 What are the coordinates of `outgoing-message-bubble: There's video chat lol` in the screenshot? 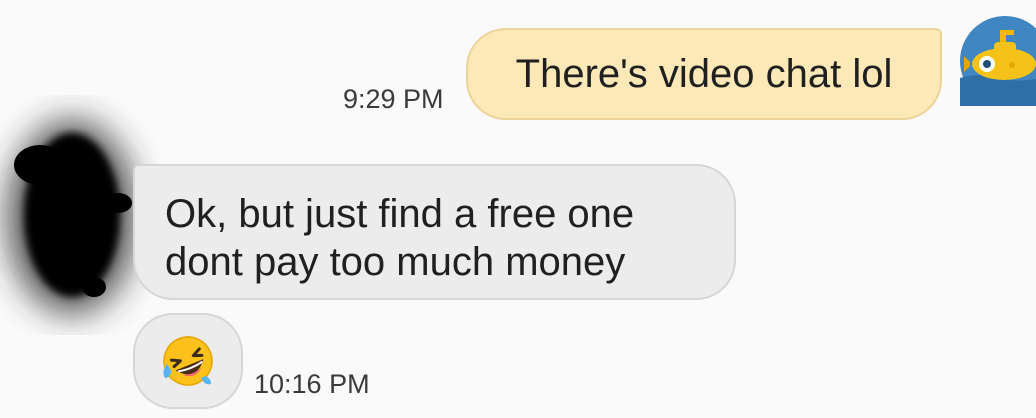 It's located at (704, 74).